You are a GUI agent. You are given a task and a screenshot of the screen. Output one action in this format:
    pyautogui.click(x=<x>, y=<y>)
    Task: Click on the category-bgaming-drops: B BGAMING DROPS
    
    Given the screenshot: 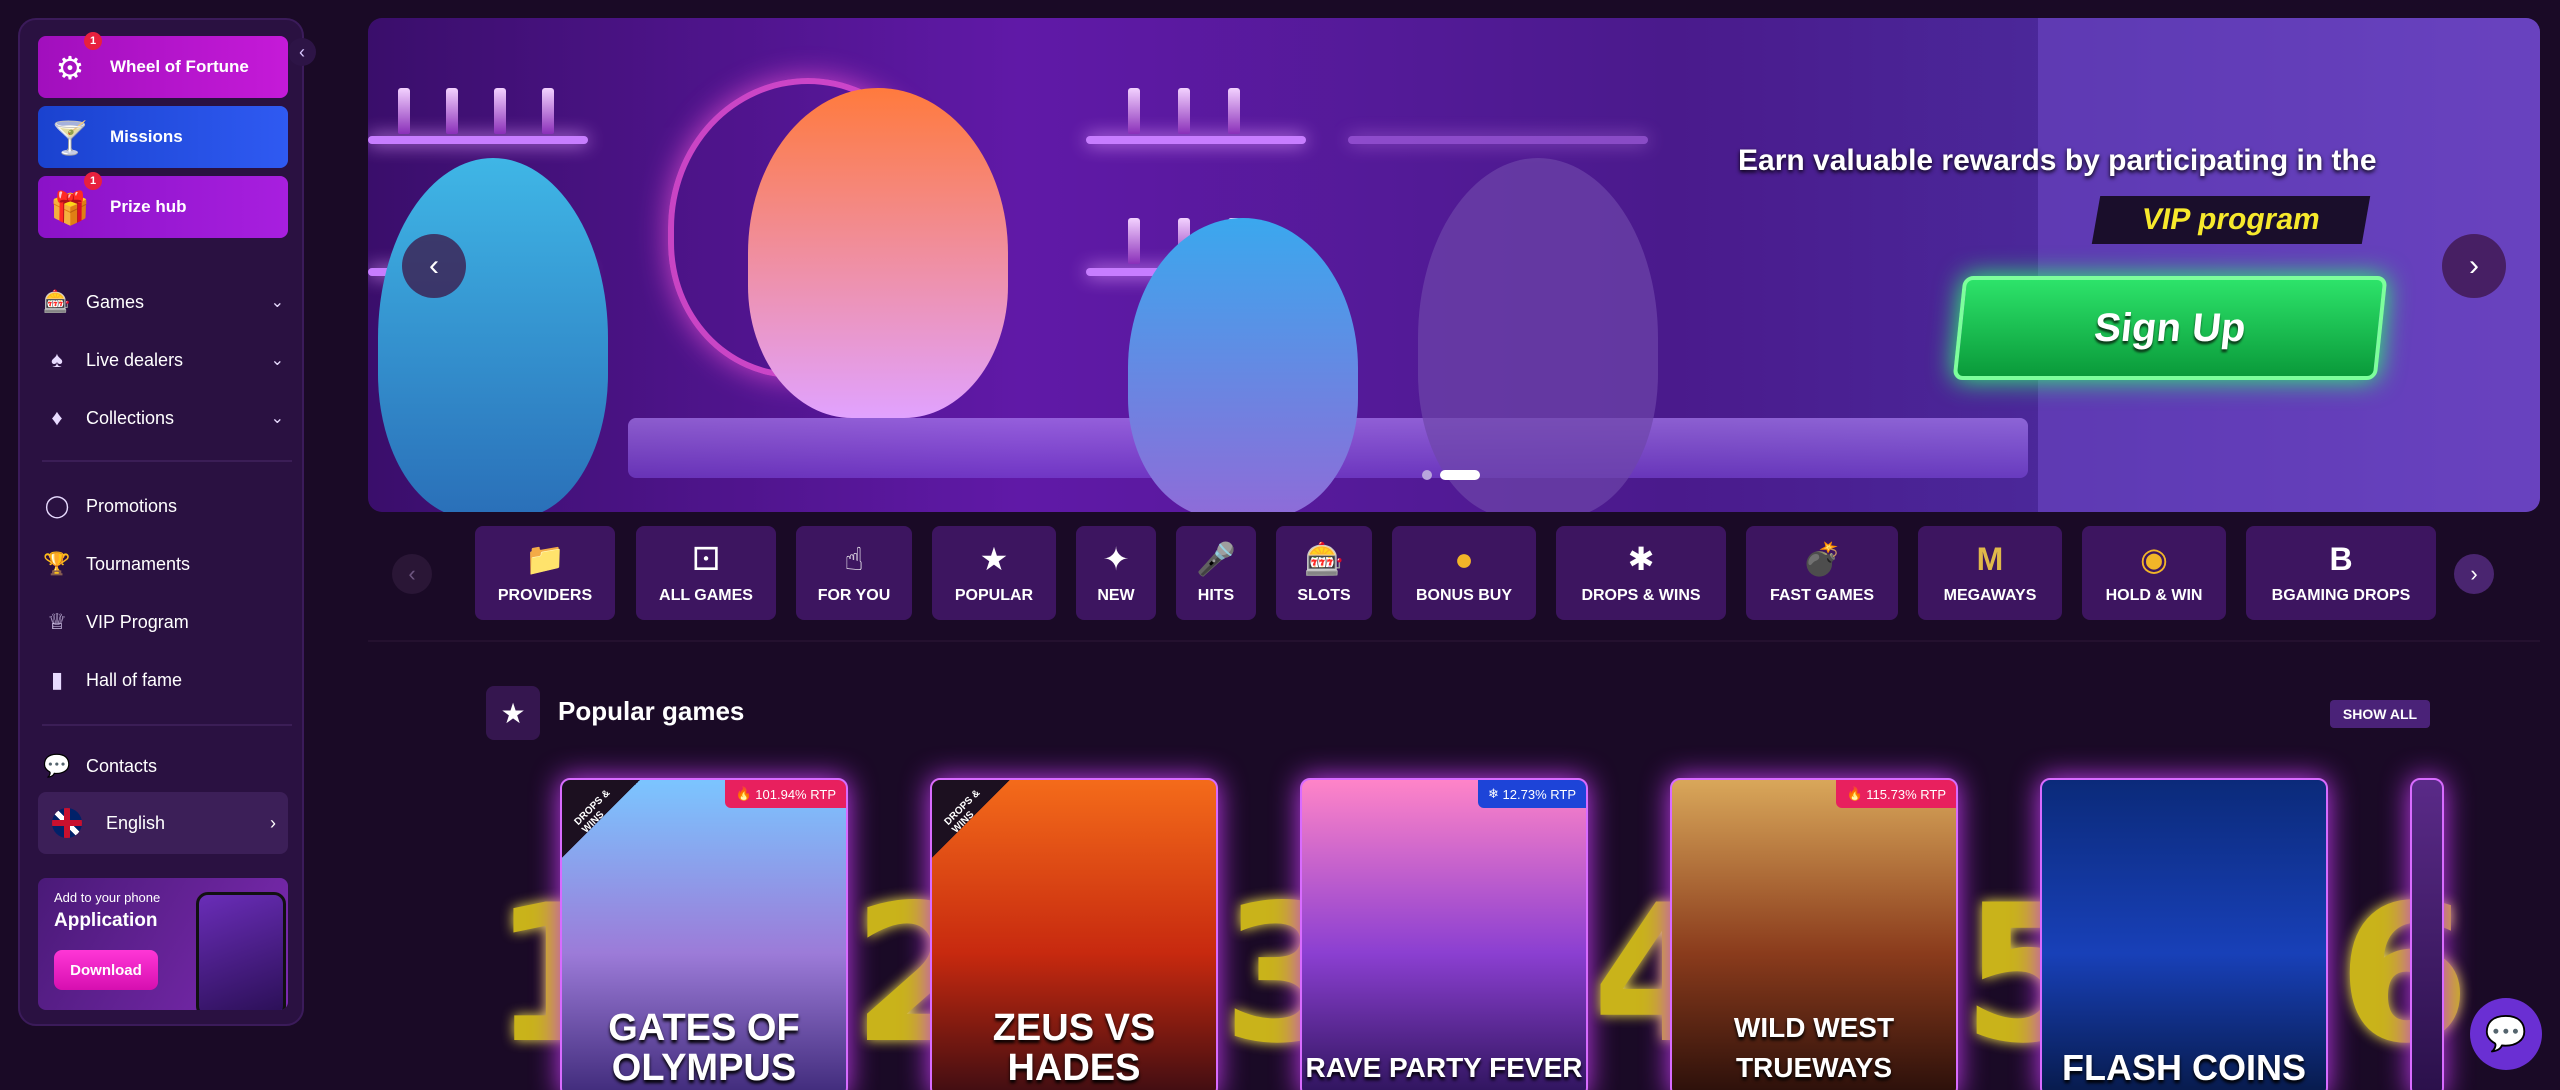 What is the action you would take?
    pyautogui.click(x=2341, y=573)
    